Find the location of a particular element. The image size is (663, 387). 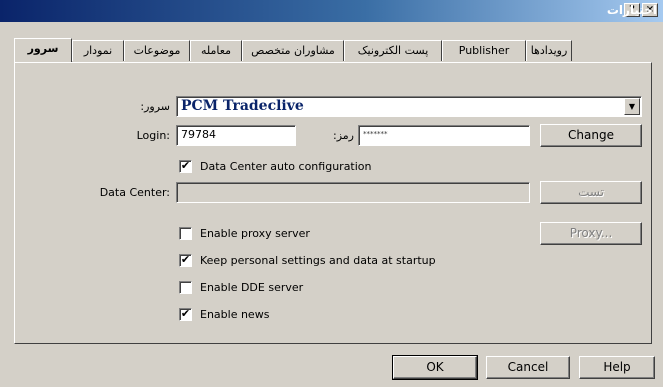

server-label: :سرور is located at coordinates (155, 106).